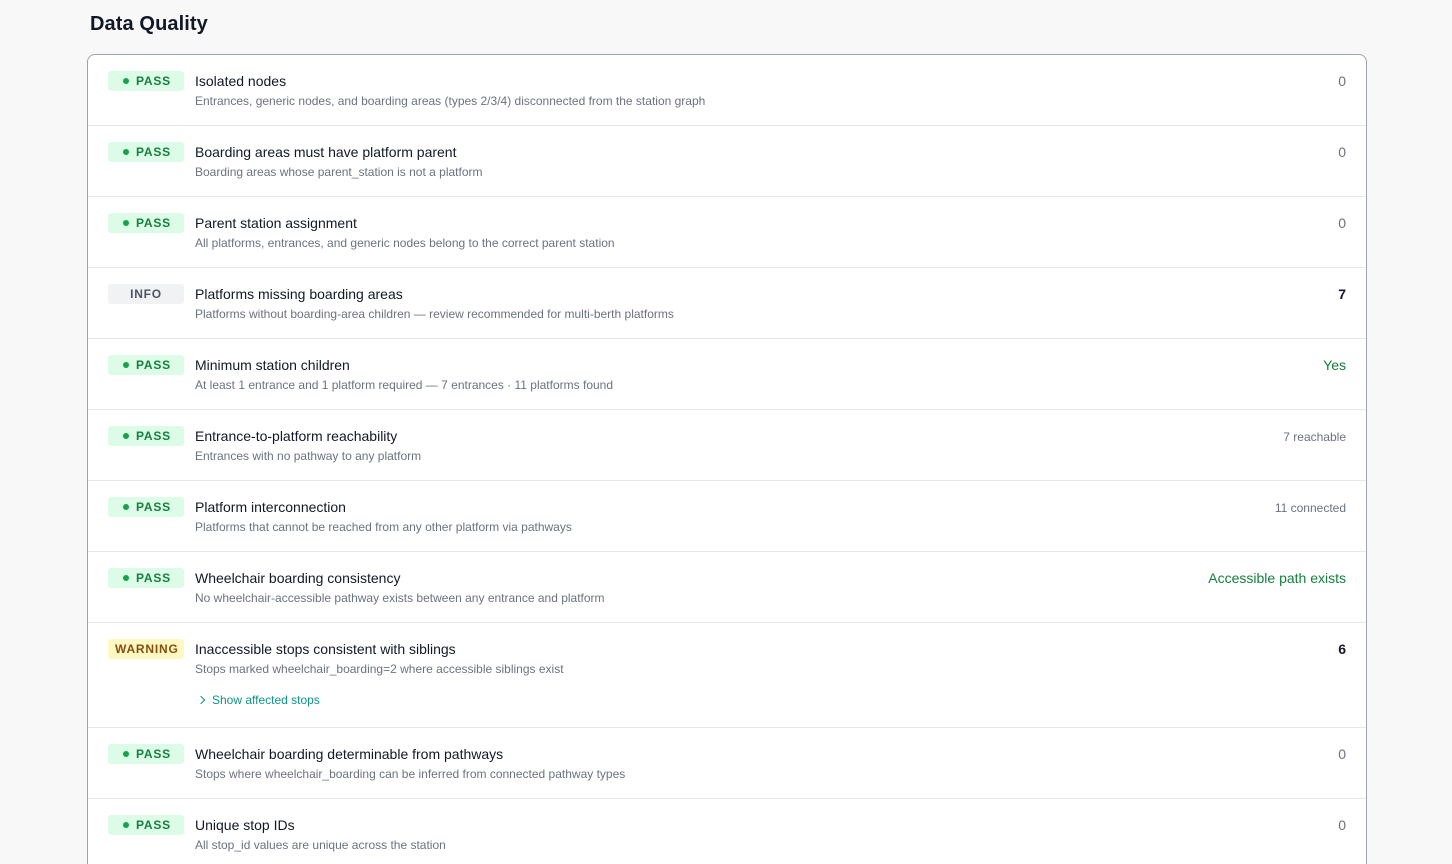 Image resolution: width=1452 pixels, height=864 pixels. What do you see at coordinates (296, 436) in the screenshot?
I see `check-name: Entrance-to-platform reachability` at bounding box center [296, 436].